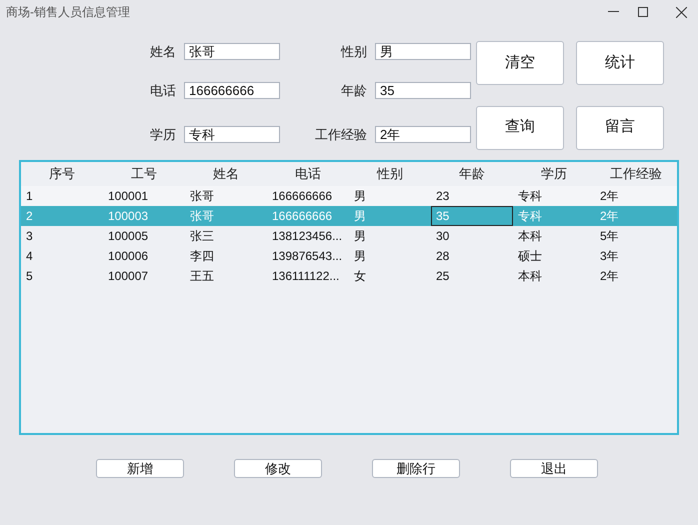 This screenshot has width=698, height=525. Describe the element at coordinates (162, 135) in the screenshot. I see `field-label: 学历` at that location.